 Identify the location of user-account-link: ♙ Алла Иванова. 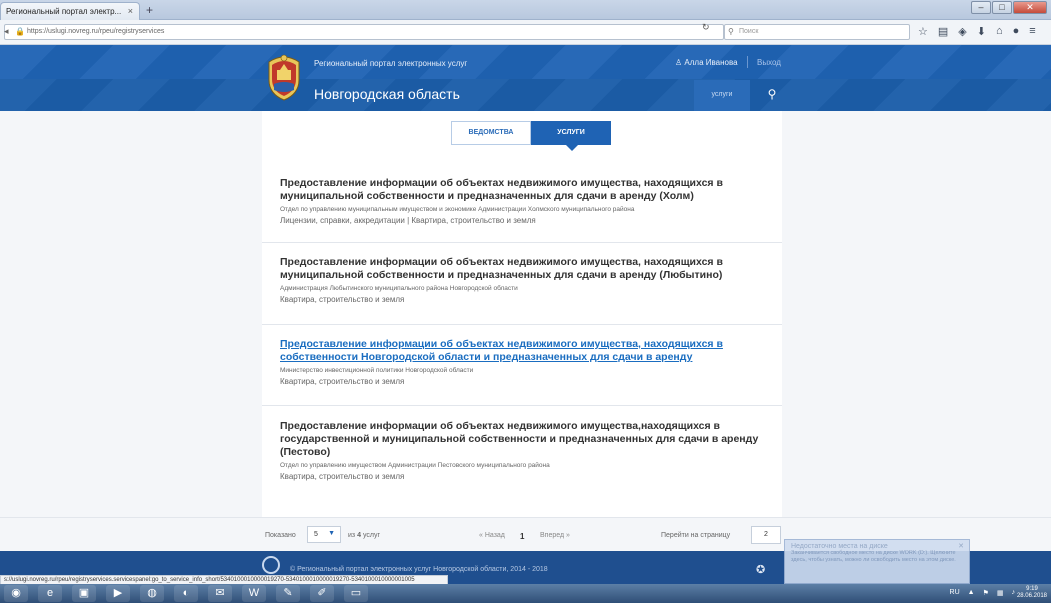
(706, 62).